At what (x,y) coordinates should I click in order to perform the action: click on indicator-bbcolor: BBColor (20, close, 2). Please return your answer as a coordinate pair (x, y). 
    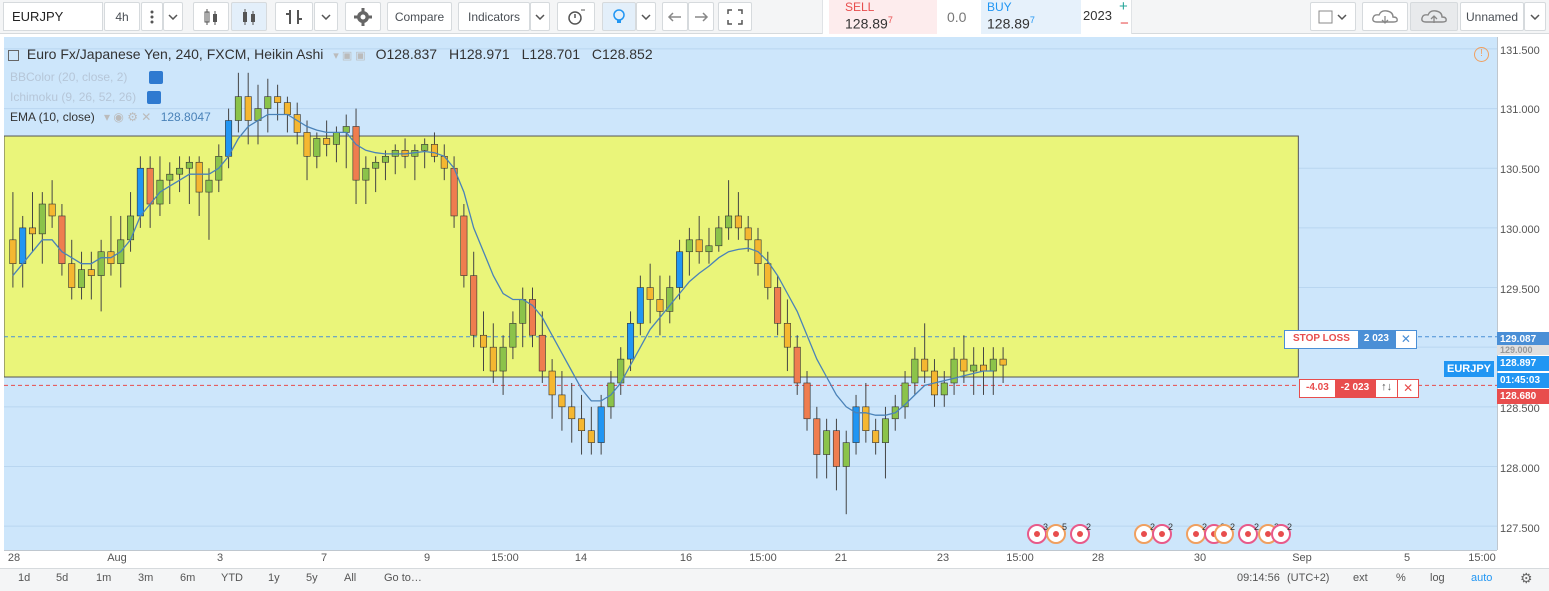
    Looking at the image, I should click on (86, 77).